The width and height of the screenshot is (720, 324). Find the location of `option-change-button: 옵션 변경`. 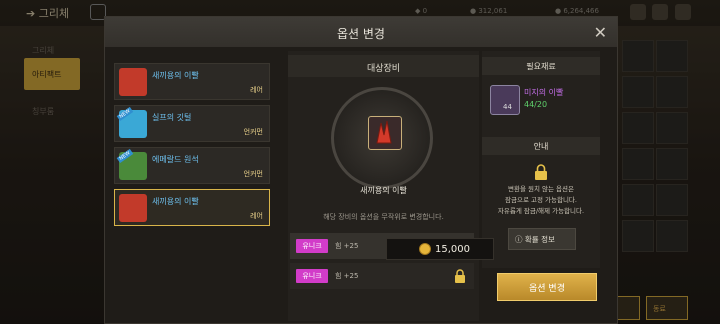

option-change-button: 옵션 변경 is located at coordinates (547, 287).